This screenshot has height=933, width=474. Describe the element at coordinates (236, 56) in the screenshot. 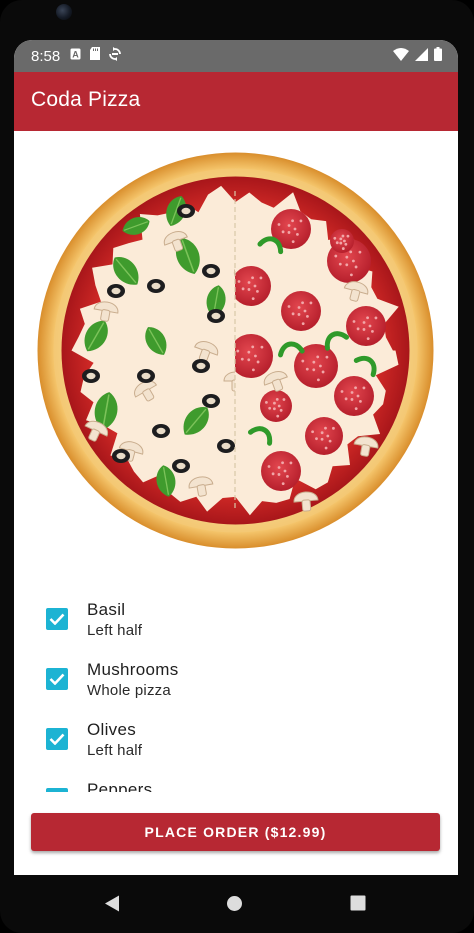

I see `status-bar: 8:58 A` at that location.